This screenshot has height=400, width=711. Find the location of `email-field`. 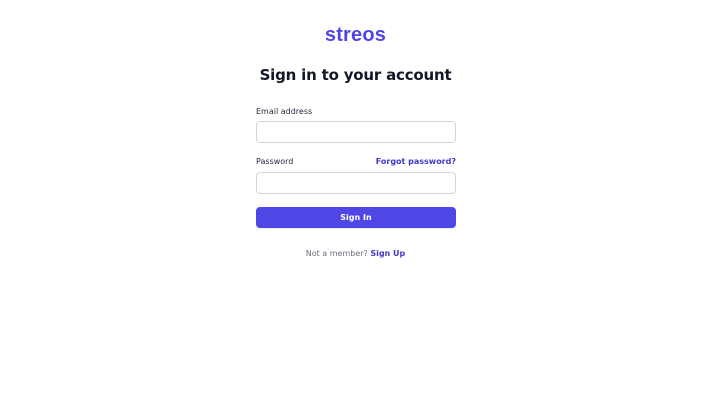

email-field is located at coordinates (356, 132).